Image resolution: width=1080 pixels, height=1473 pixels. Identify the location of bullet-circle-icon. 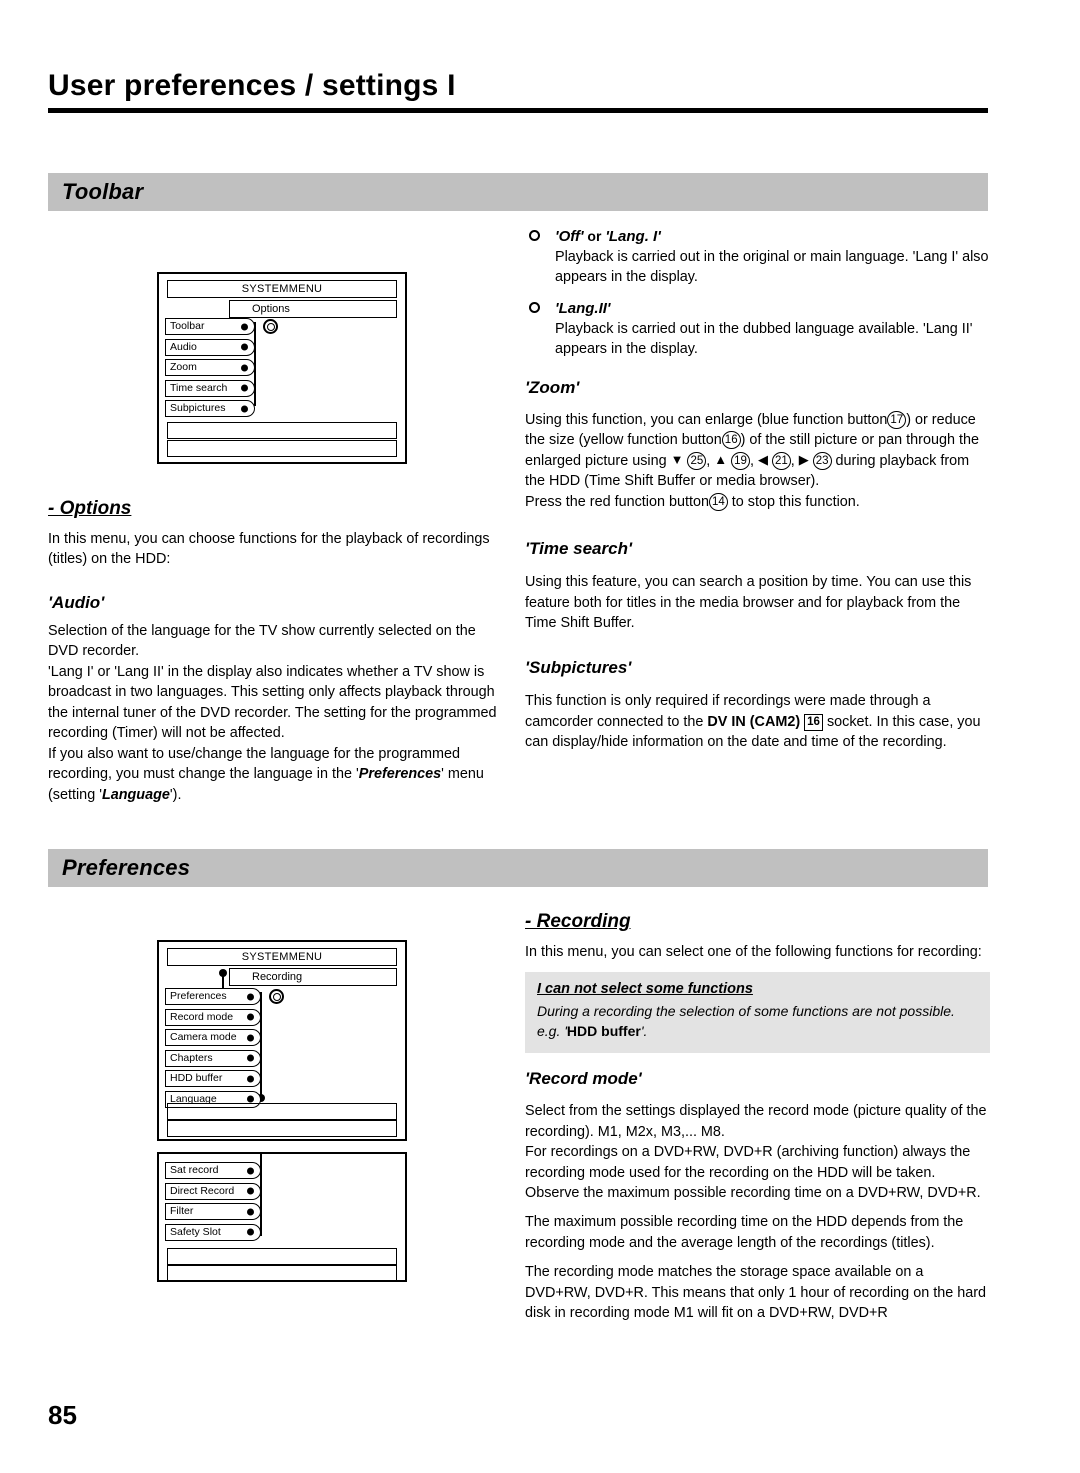
(534, 307).